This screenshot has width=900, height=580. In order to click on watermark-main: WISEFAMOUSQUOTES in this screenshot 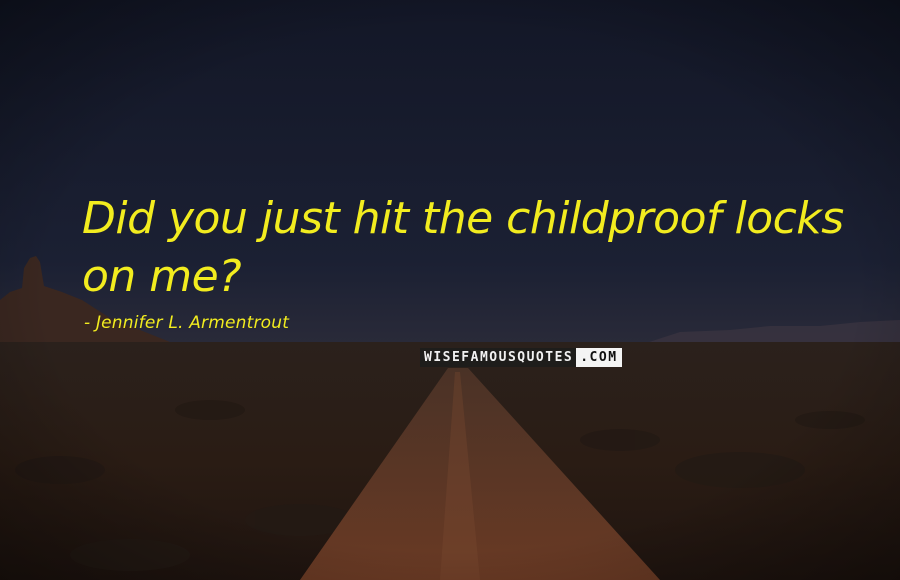, I will do `click(498, 357)`.